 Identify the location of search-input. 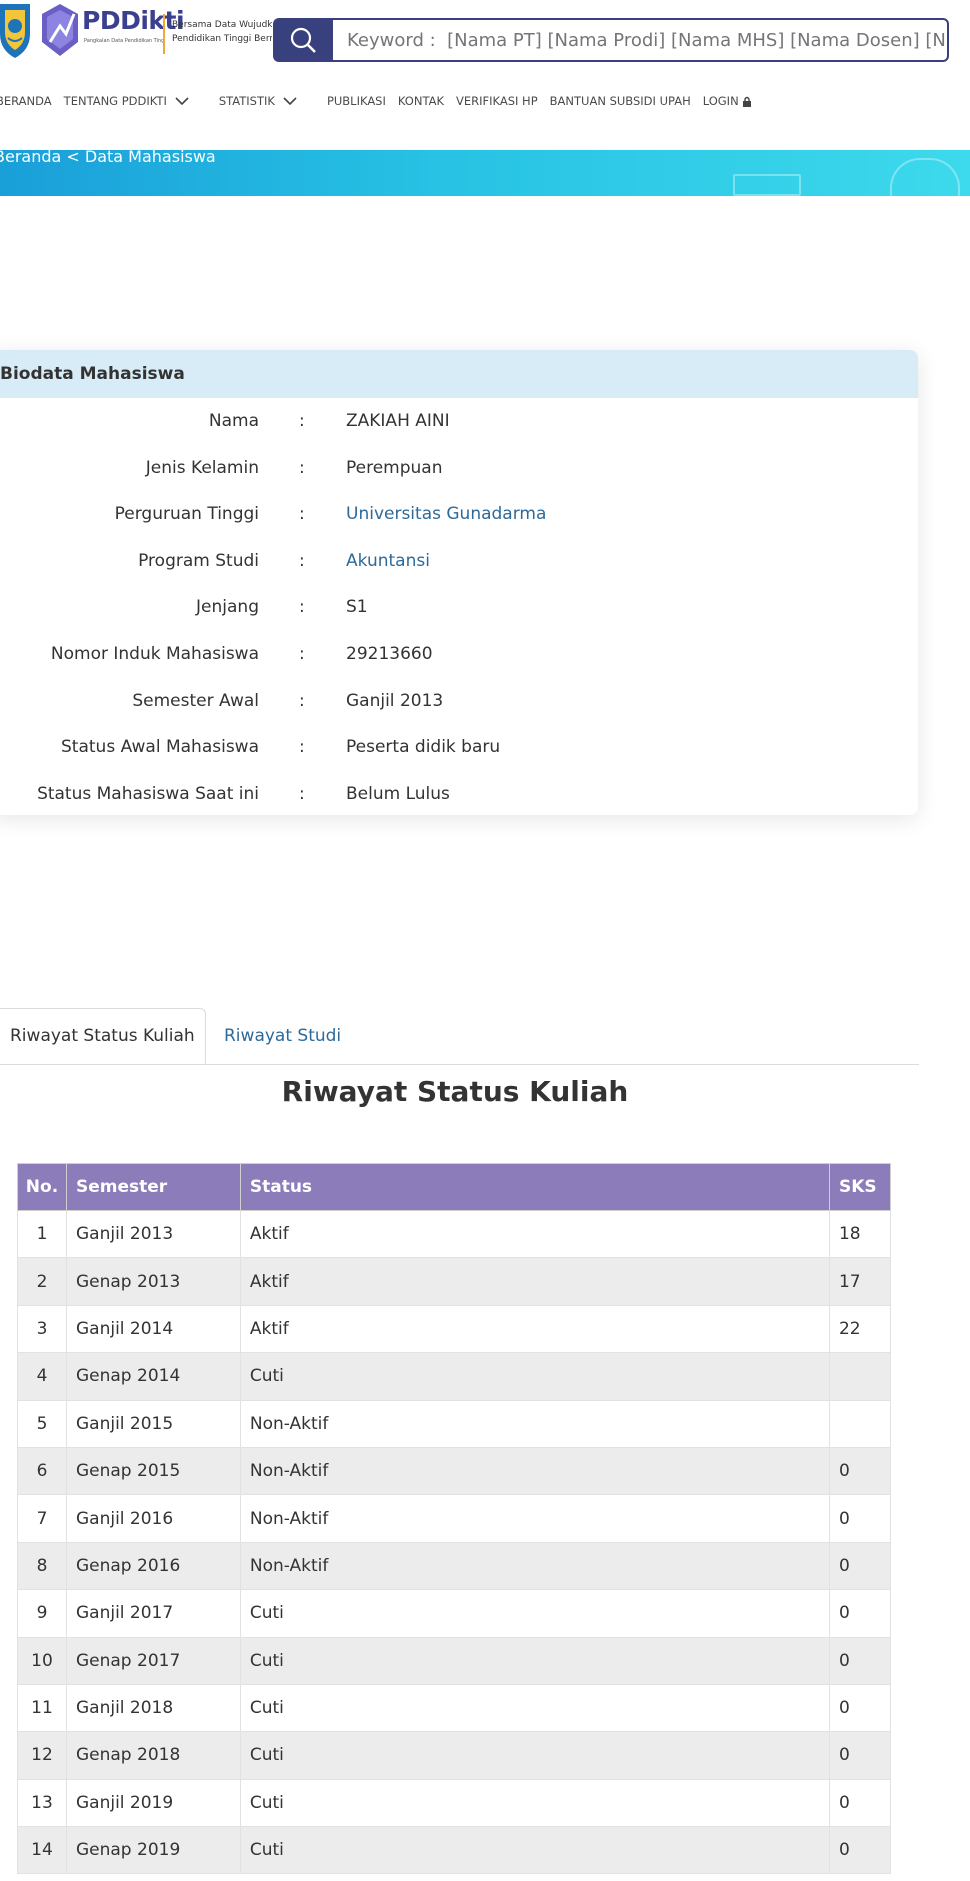
(641, 40).